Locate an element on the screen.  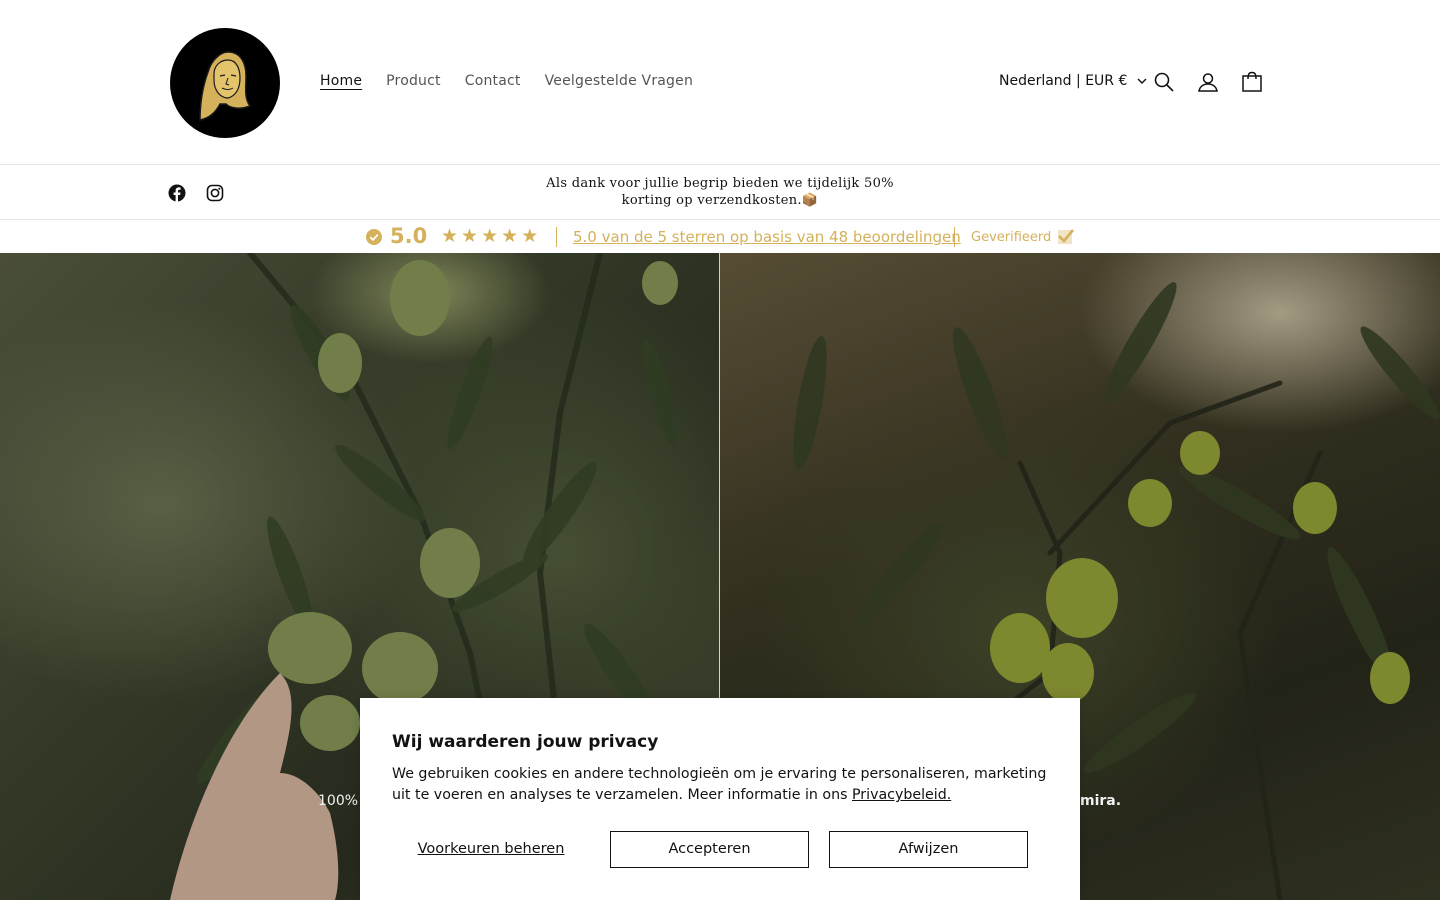
chevron-down-icon is located at coordinates (1142, 81).